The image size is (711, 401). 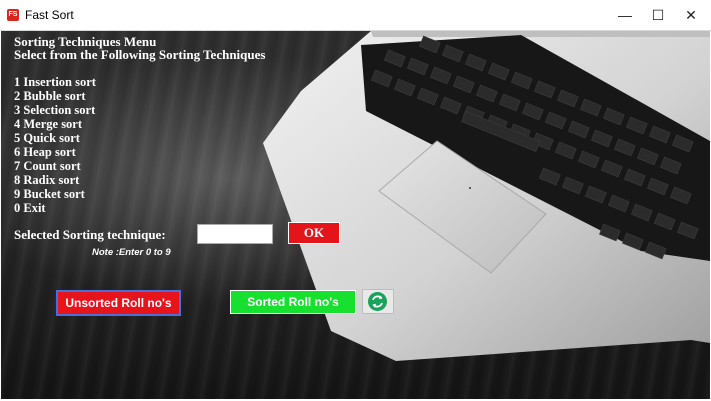 I want to click on minimize-button: —, so click(x=625, y=15).